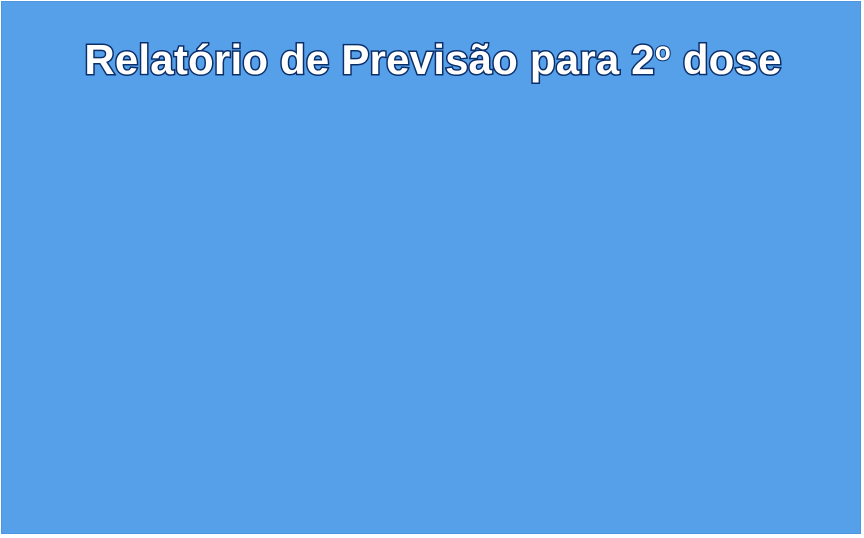  What do you see at coordinates (369, 60) in the screenshot?
I see `page-title-main: Relatório de Previsão para 2` at bounding box center [369, 60].